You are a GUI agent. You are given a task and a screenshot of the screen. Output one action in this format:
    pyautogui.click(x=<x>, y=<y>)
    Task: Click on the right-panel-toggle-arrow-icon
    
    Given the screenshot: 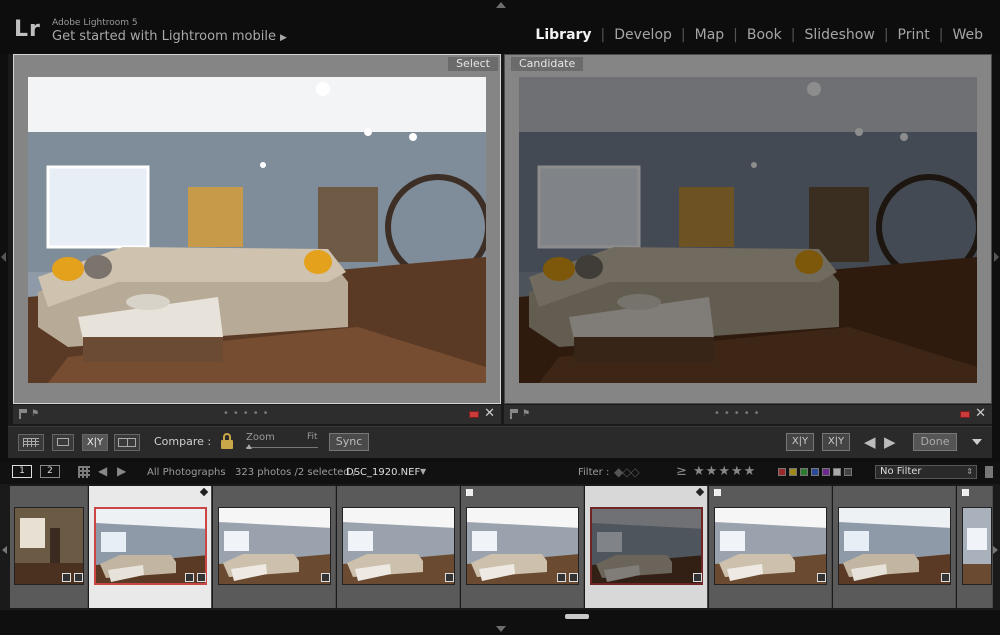 What is the action you would take?
    pyautogui.click(x=996, y=257)
    